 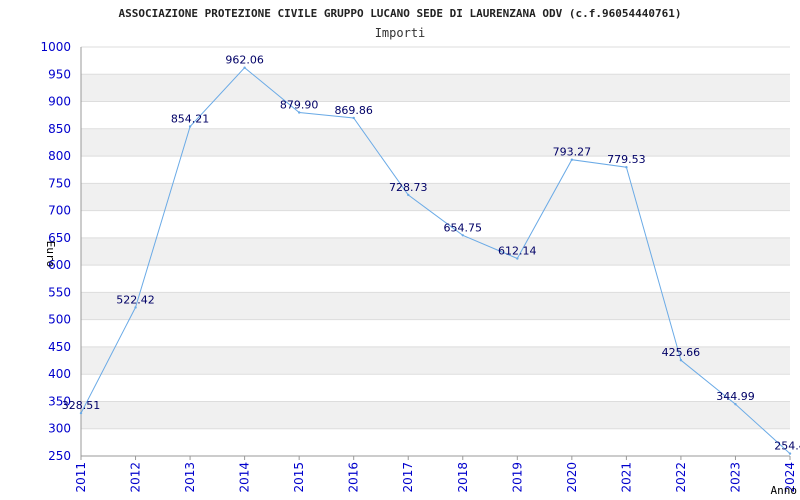 What do you see at coordinates (572, 152) in the screenshot?
I see `data-label: 793.27` at bounding box center [572, 152].